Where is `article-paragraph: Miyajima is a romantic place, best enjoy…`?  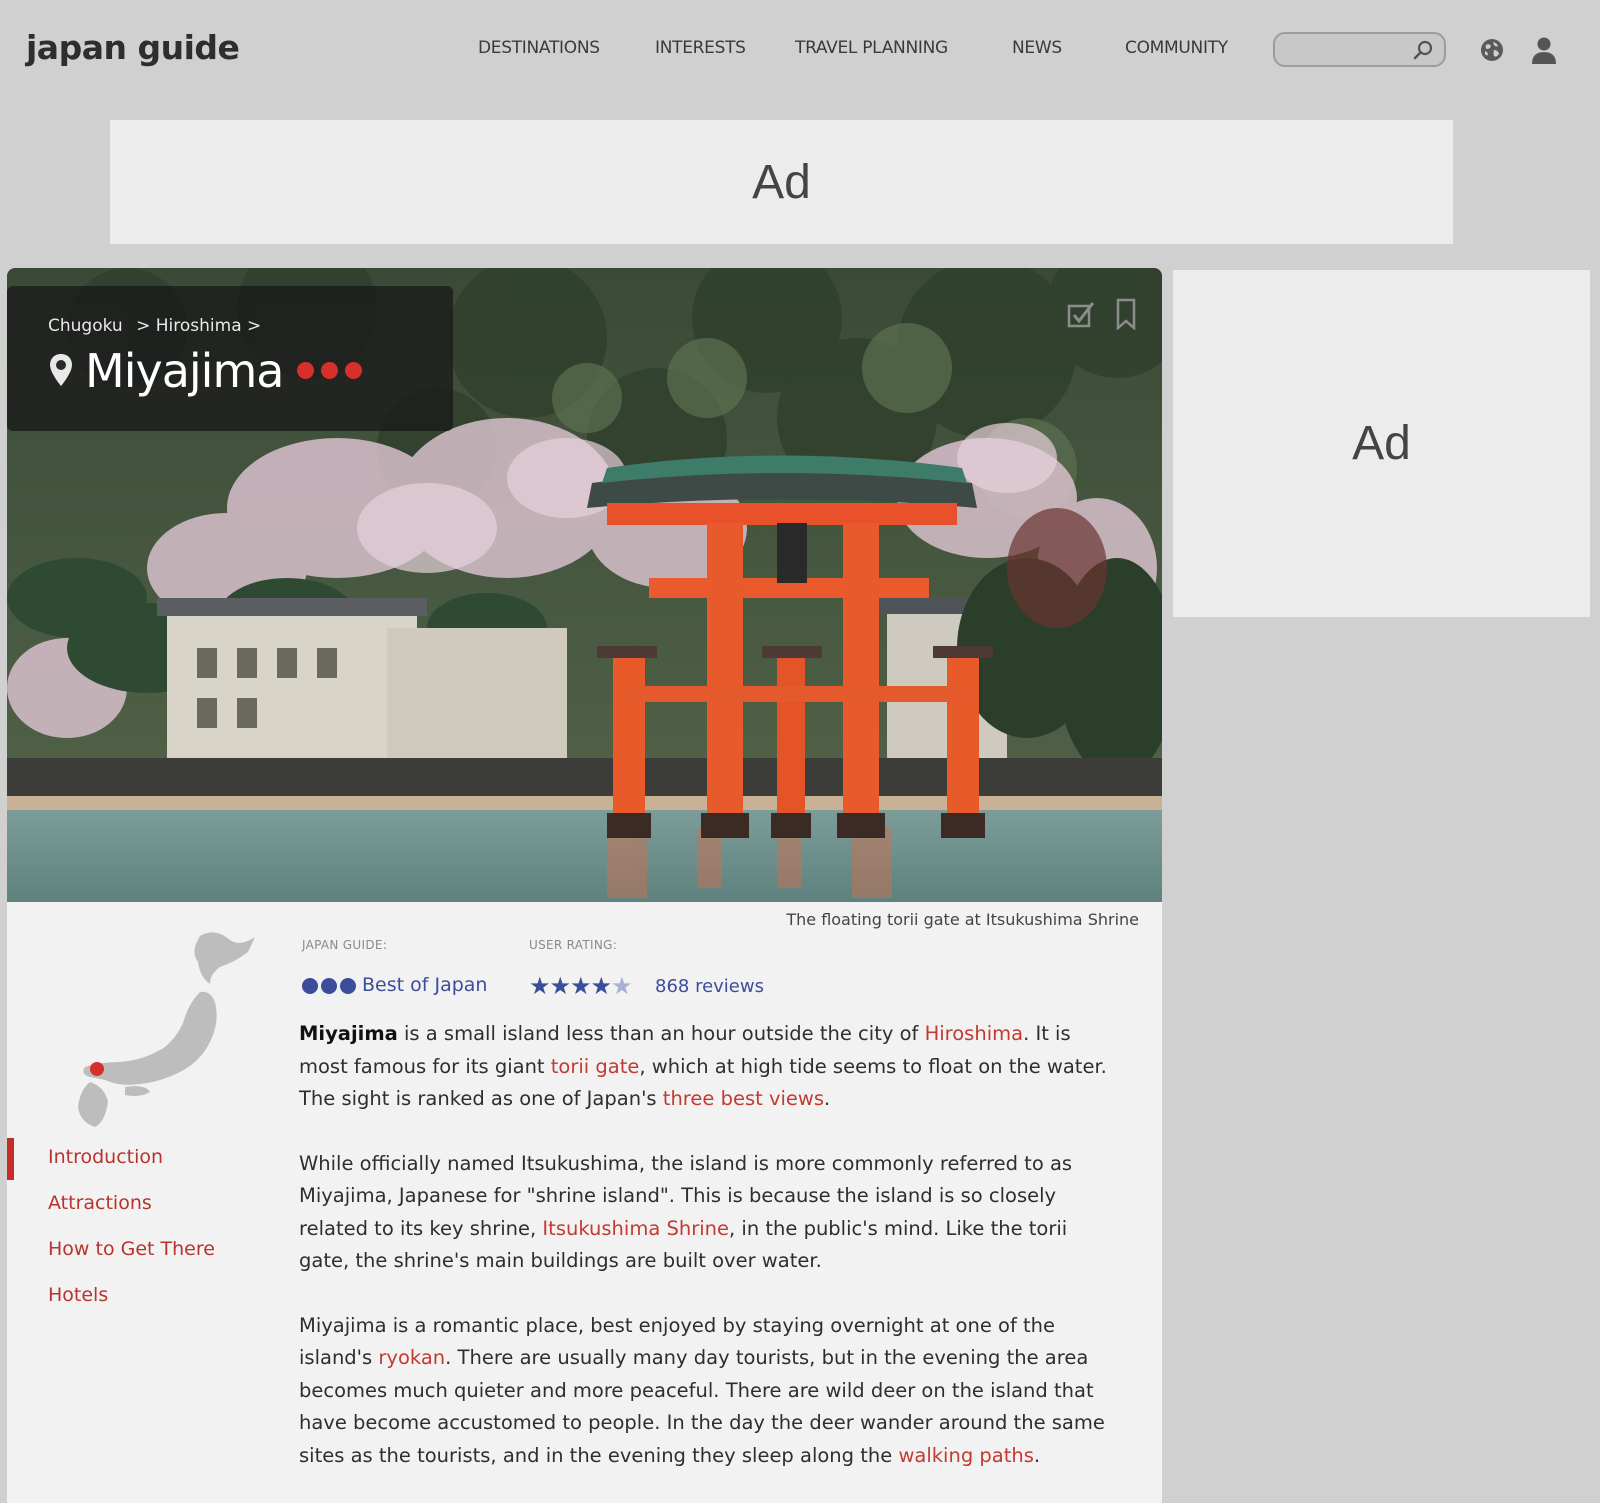
article-paragraph: Miyajima is a romantic place, best enjoy… is located at coordinates (709, 1391).